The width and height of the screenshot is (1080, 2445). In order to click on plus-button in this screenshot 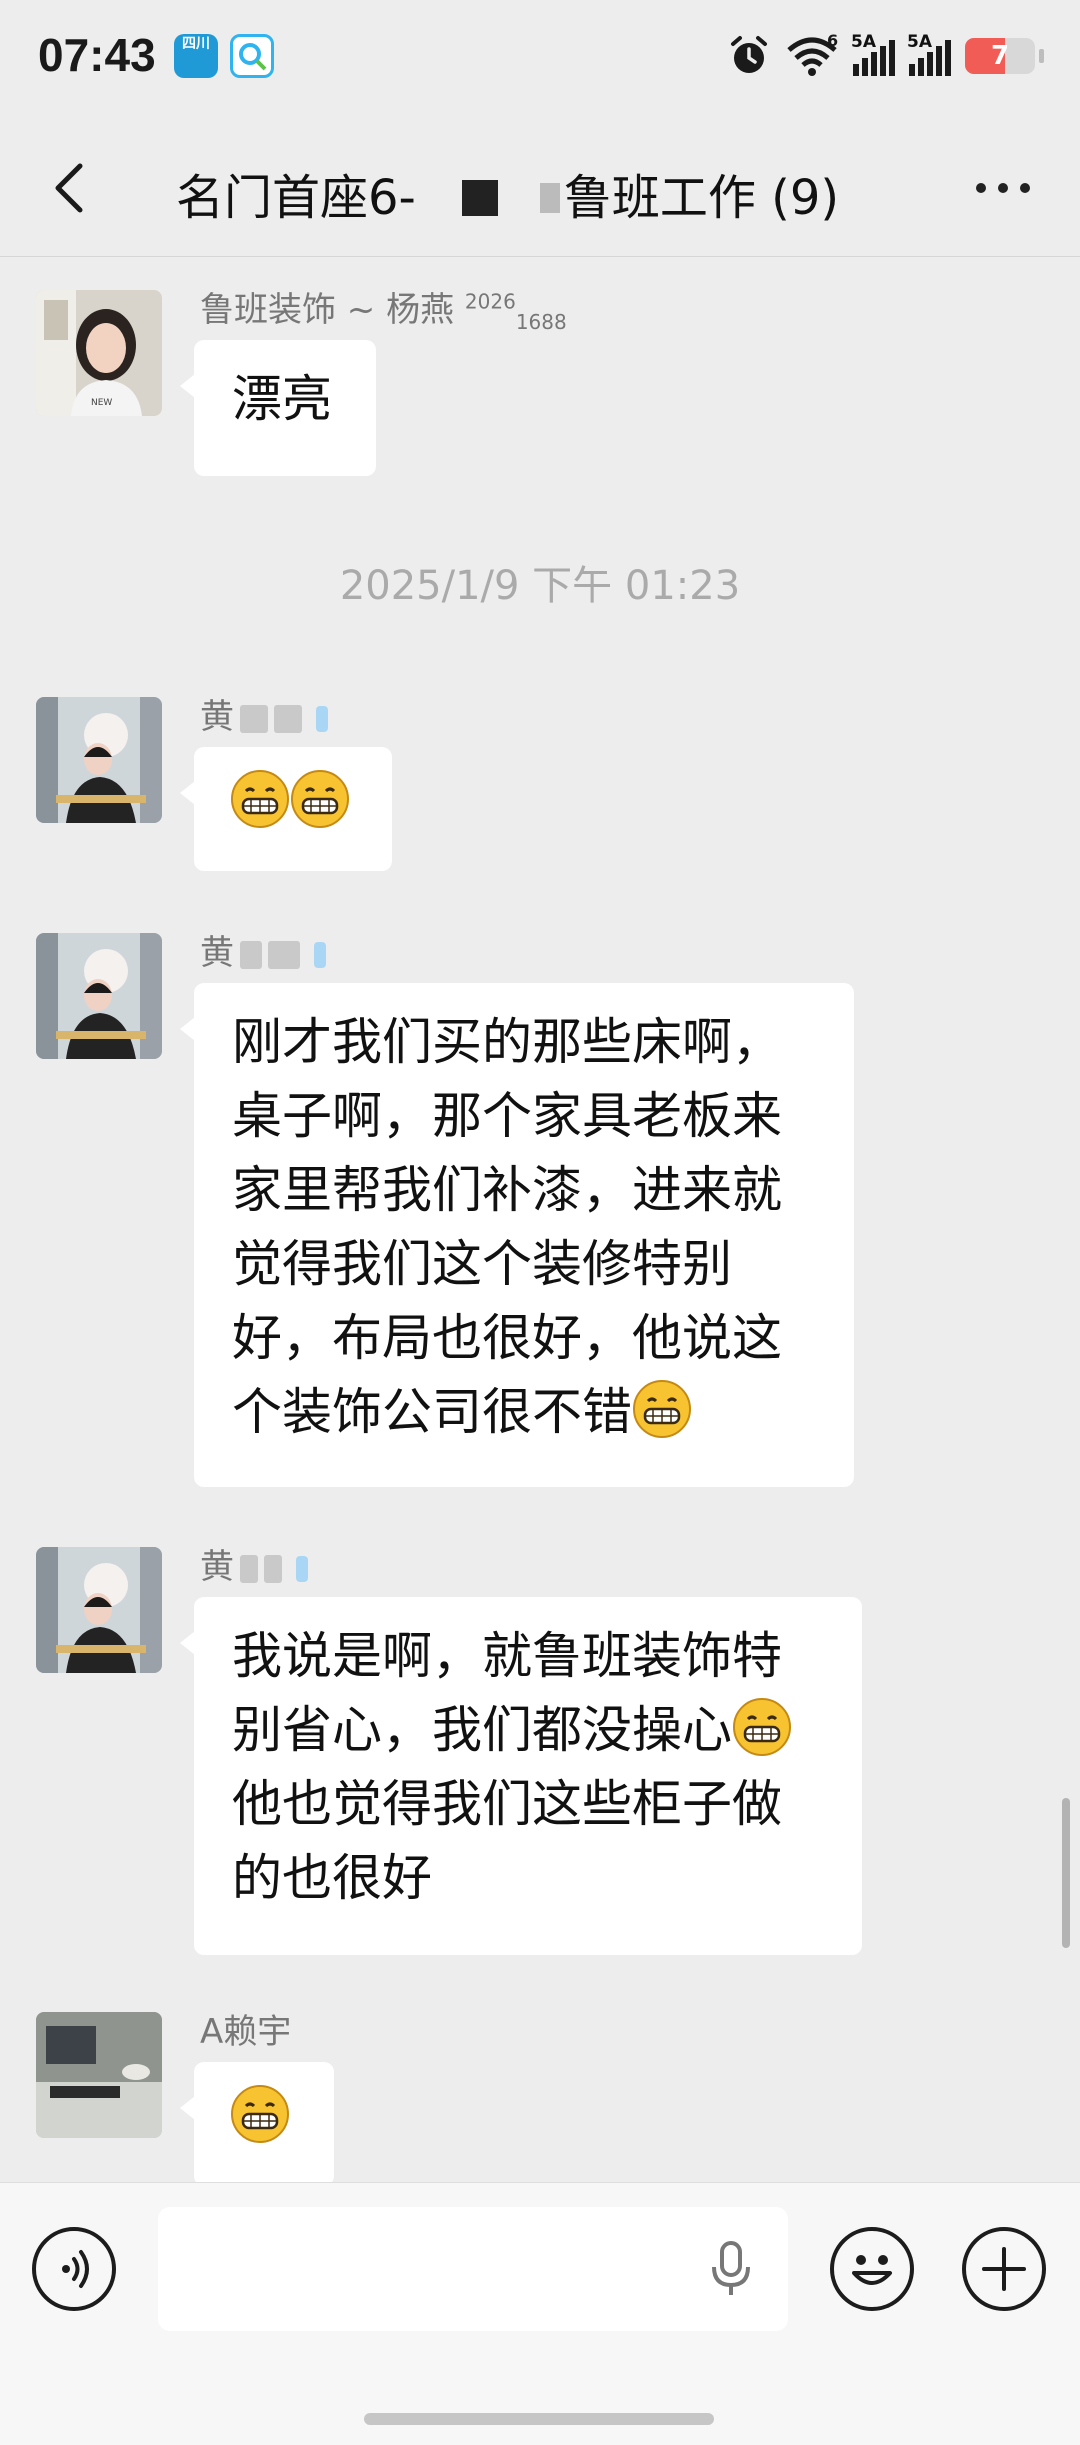, I will do `click(1004, 2269)`.